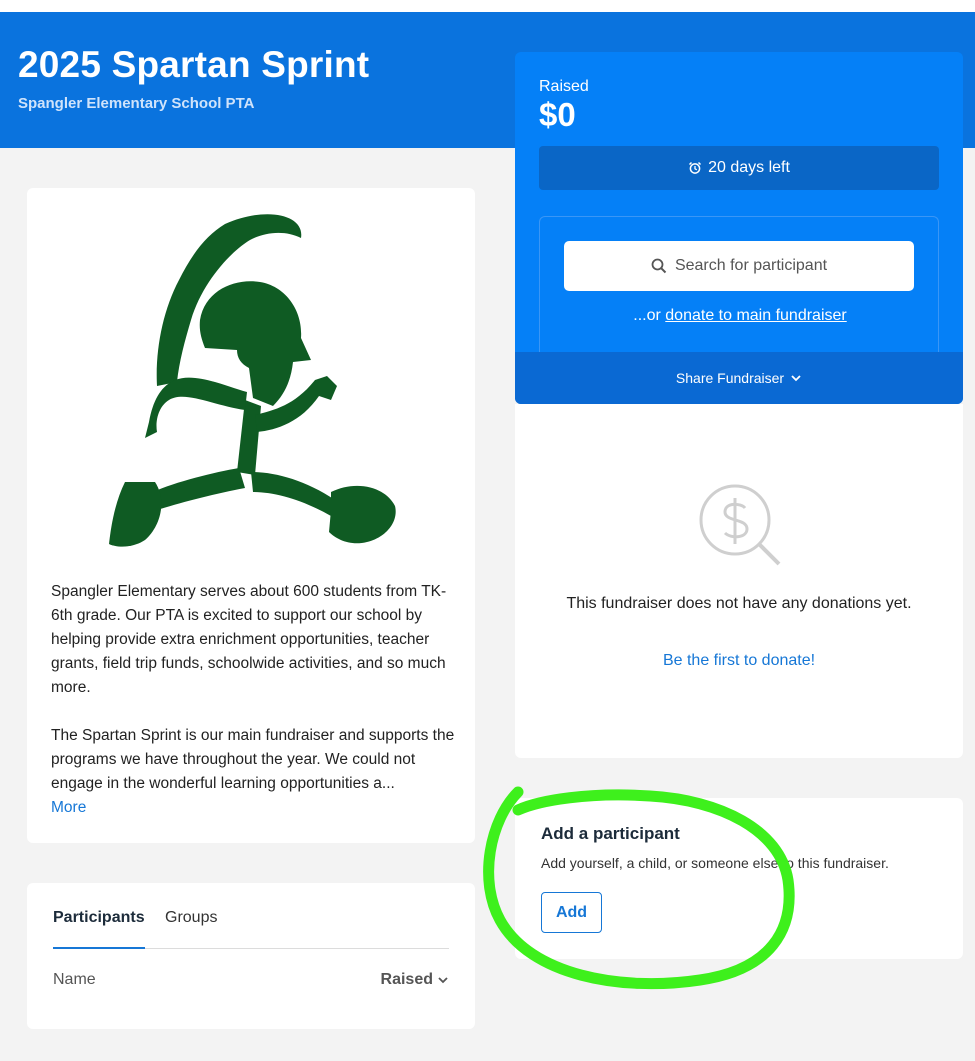  I want to click on page-title: 2025 Spartan Sprint, so click(194, 64).